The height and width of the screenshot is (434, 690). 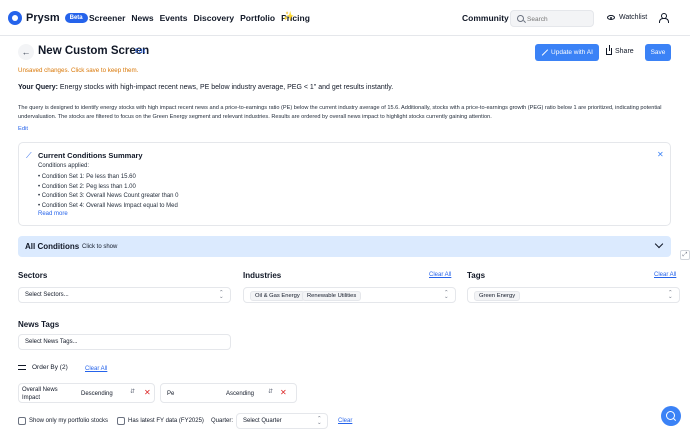 What do you see at coordinates (121, 421) in the screenshot?
I see `latest-fy-checkbox` at bounding box center [121, 421].